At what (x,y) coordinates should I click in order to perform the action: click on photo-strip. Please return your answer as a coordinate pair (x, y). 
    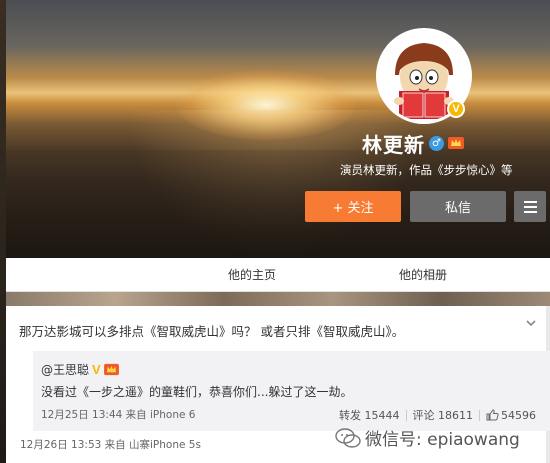
    Looking at the image, I should click on (278, 299).